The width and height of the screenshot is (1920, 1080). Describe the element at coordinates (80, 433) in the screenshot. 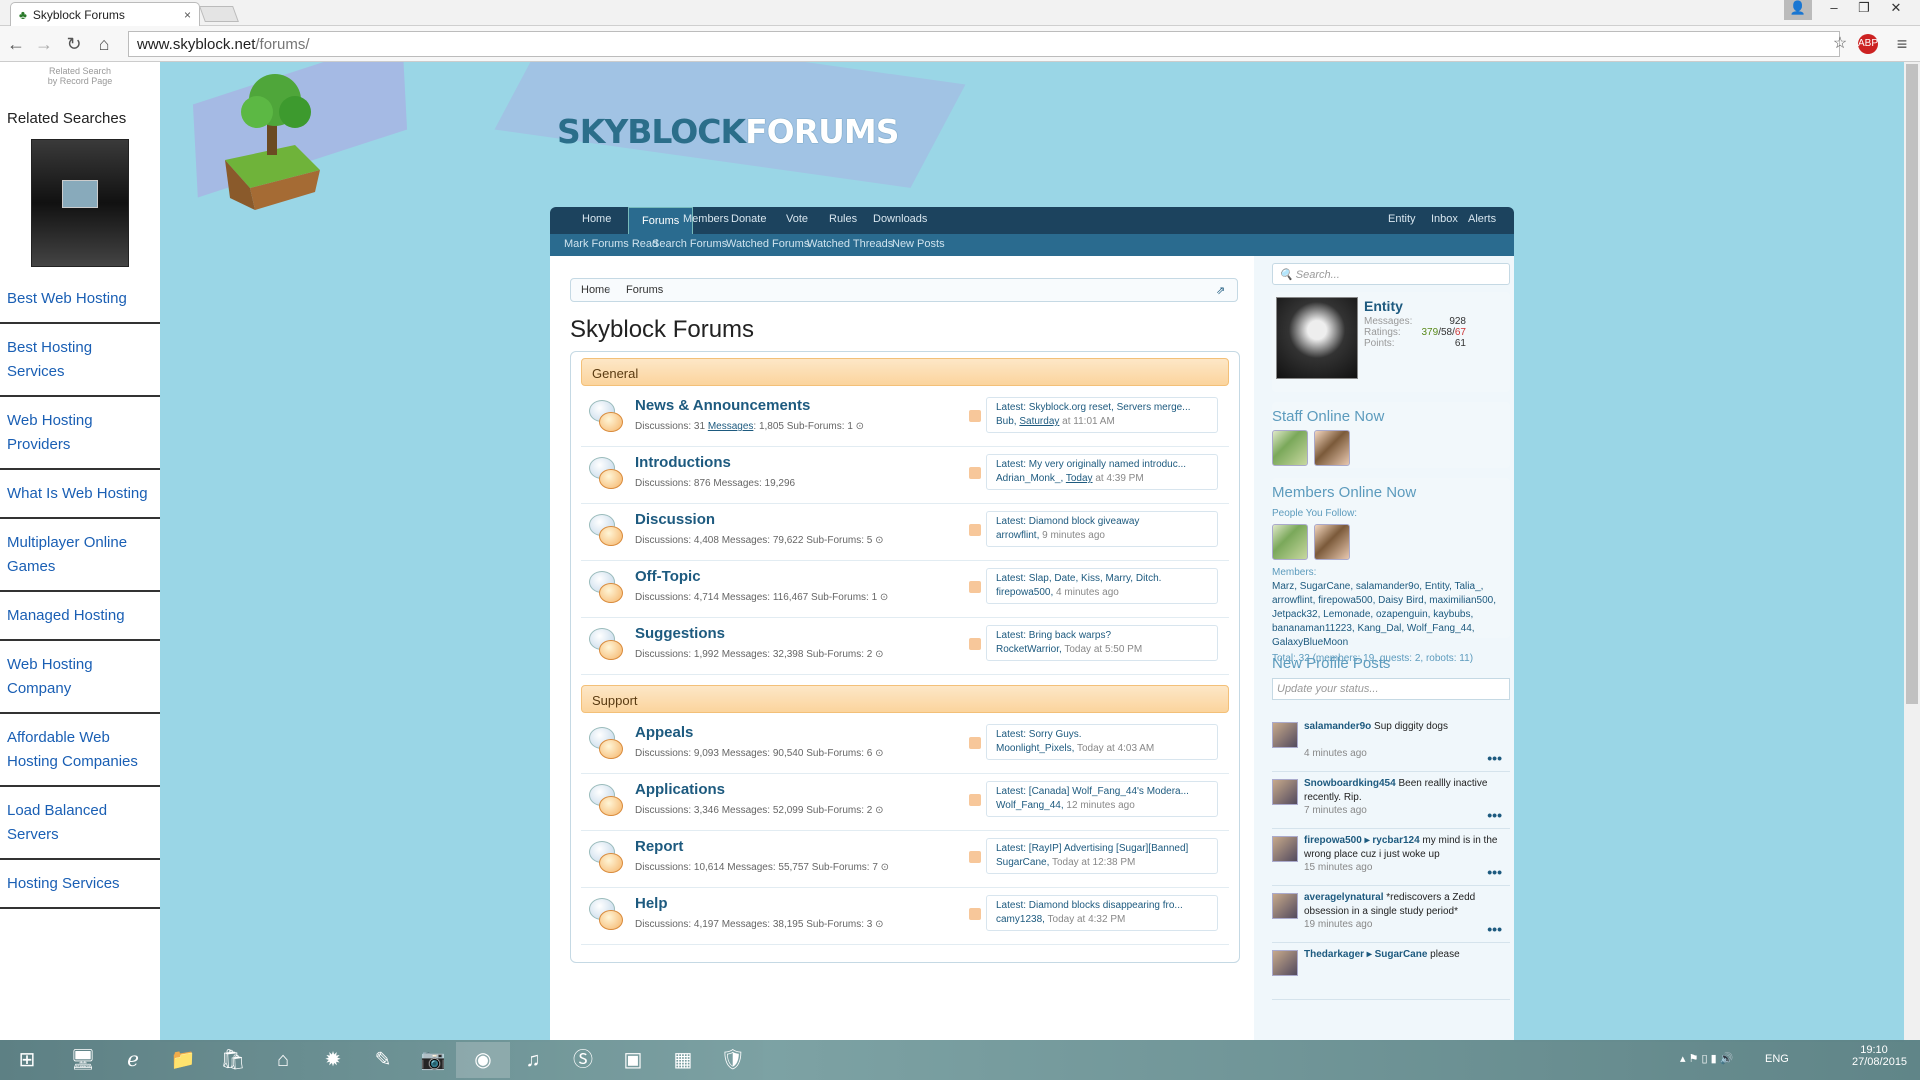

I see `related-search-link: Web Hosting Providers` at that location.